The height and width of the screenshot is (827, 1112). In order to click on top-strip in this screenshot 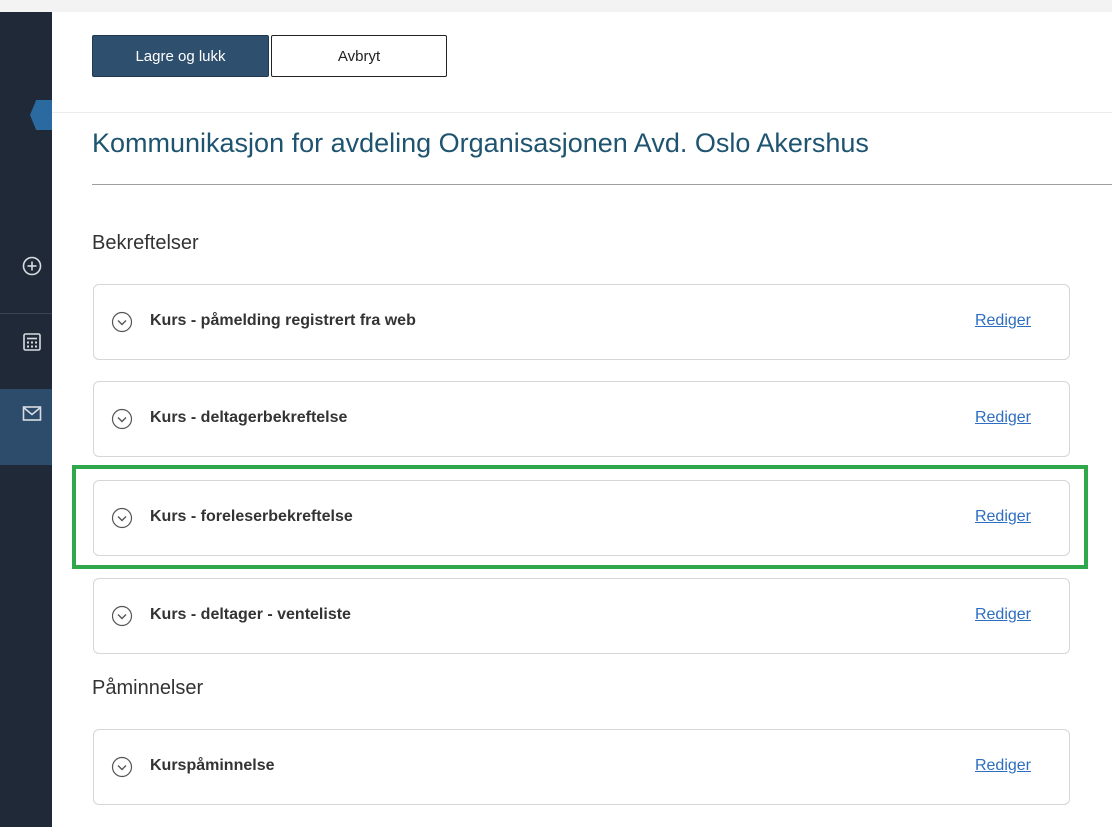, I will do `click(556, 6)`.